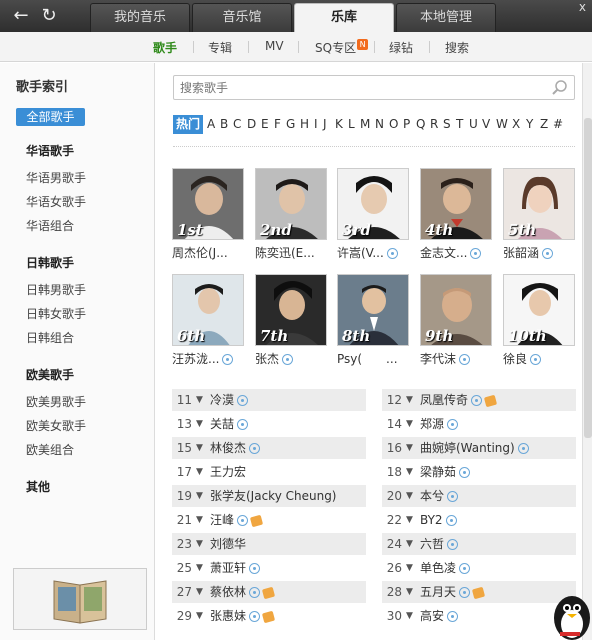 The image size is (592, 640). Describe the element at coordinates (211, 124) in the screenshot. I see `index-letter: A` at that location.